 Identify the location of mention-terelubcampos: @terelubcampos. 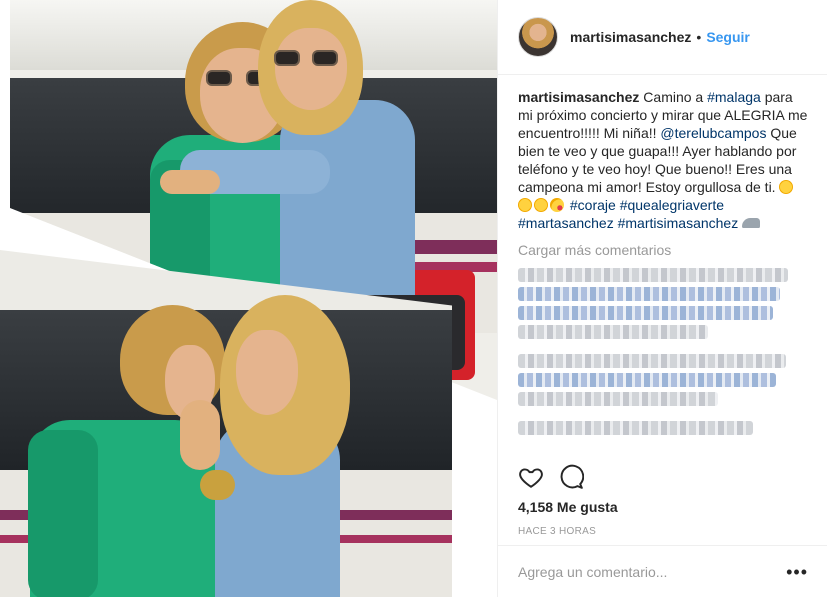
(713, 133).